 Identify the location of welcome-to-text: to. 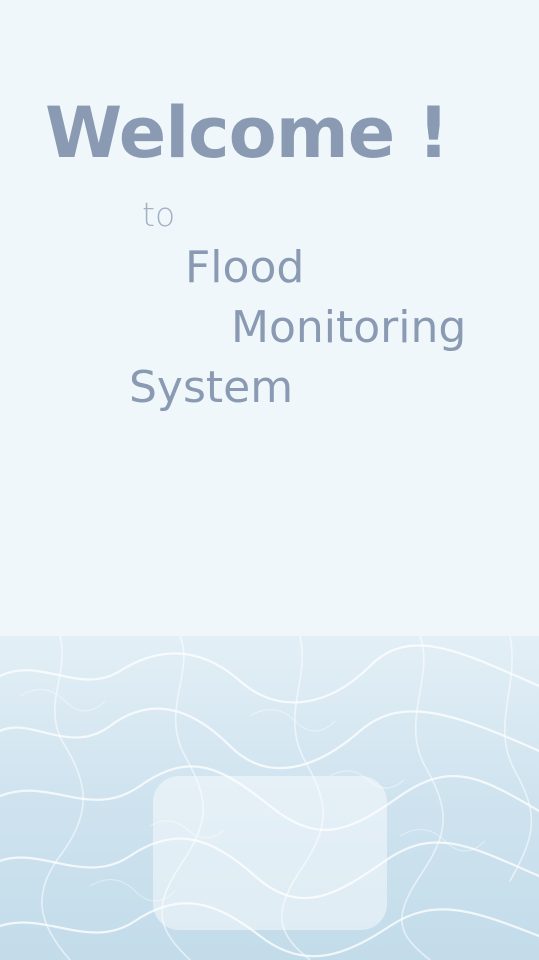
(159, 214).